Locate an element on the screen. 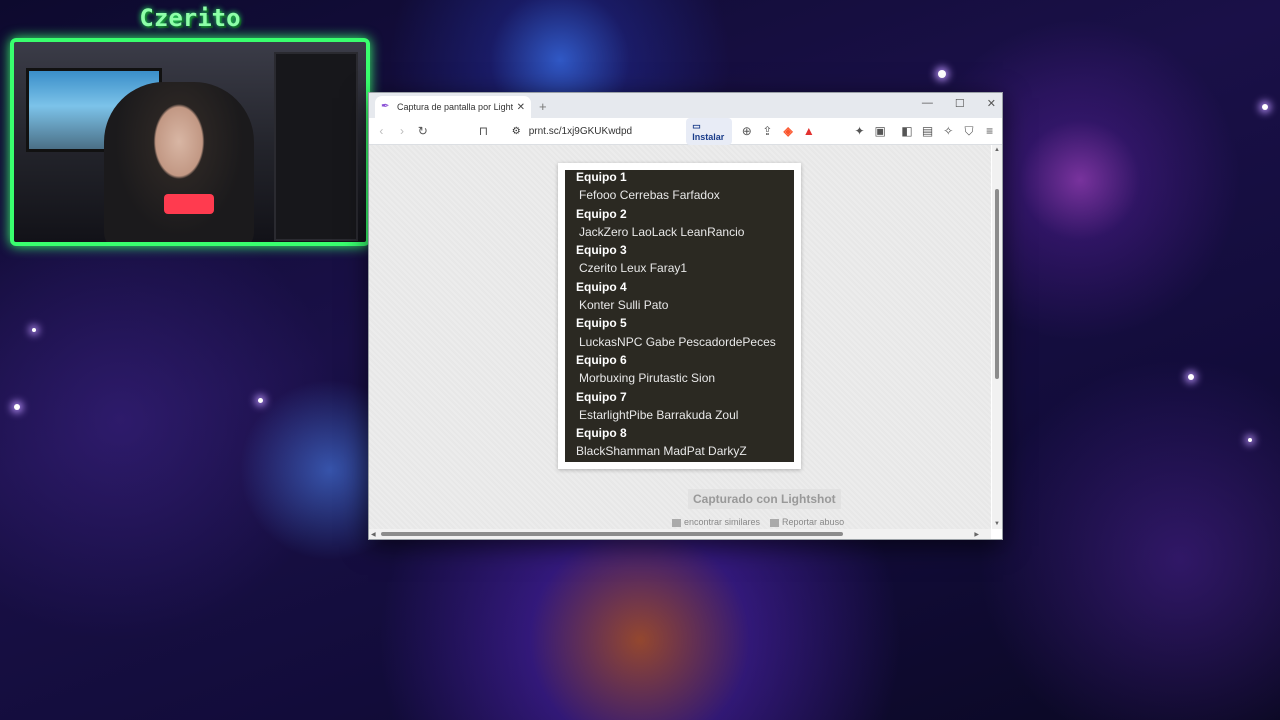 Image resolution: width=1280 pixels, height=720 pixels. horizontal-scroll-thumb is located at coordinates (612, 534).